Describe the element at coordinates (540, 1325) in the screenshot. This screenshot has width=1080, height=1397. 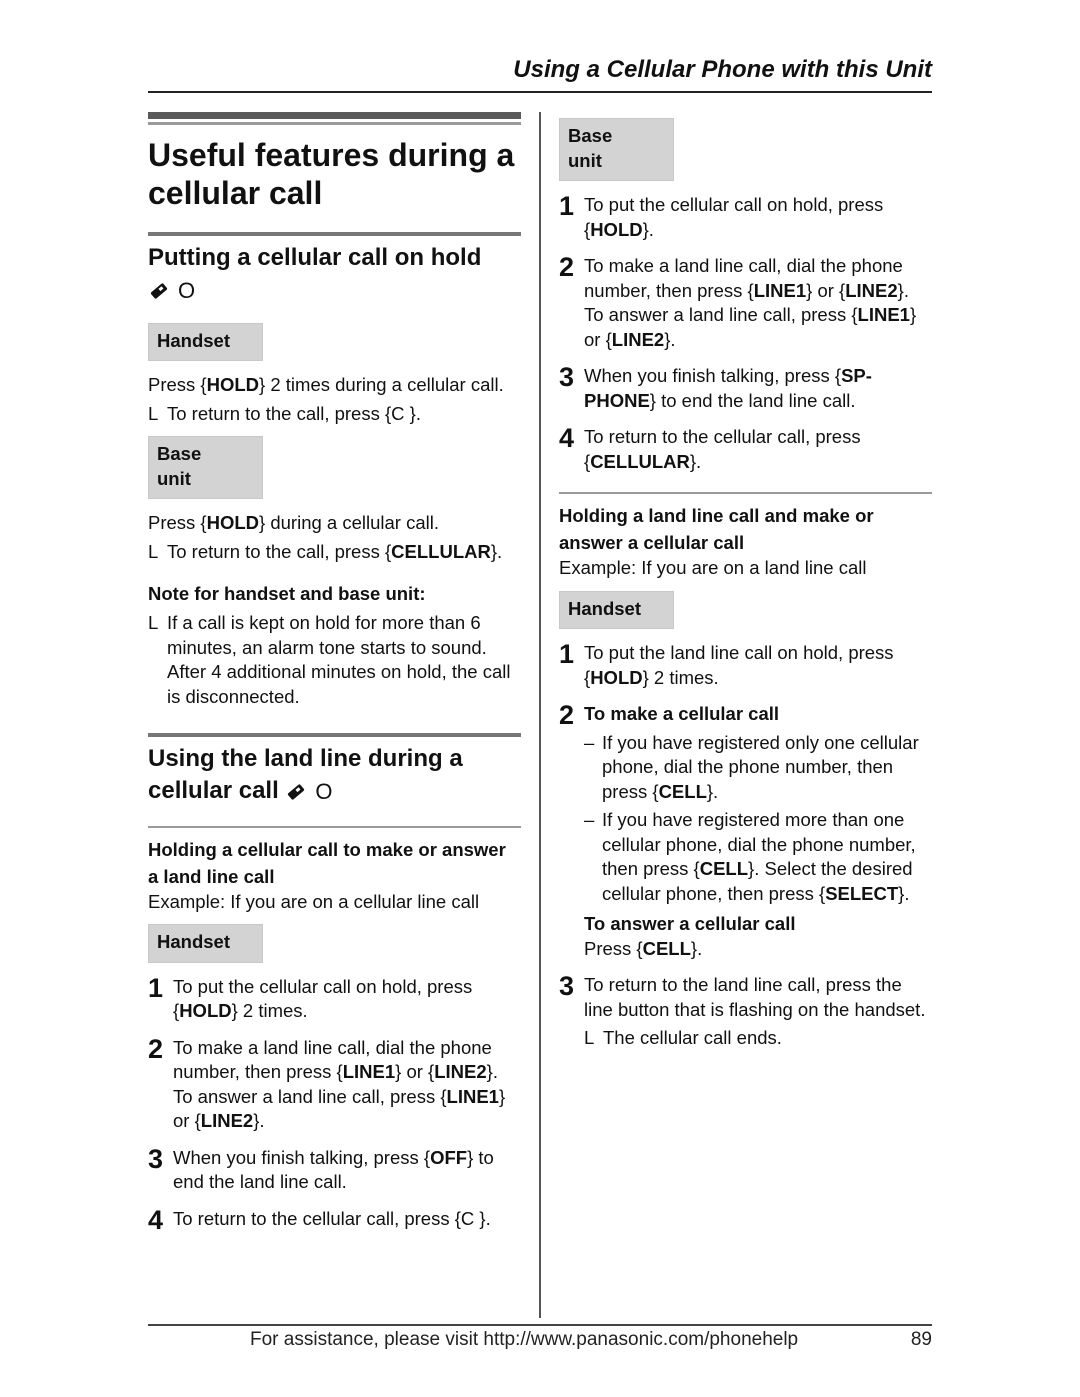
I see `footer-rule` at that location.